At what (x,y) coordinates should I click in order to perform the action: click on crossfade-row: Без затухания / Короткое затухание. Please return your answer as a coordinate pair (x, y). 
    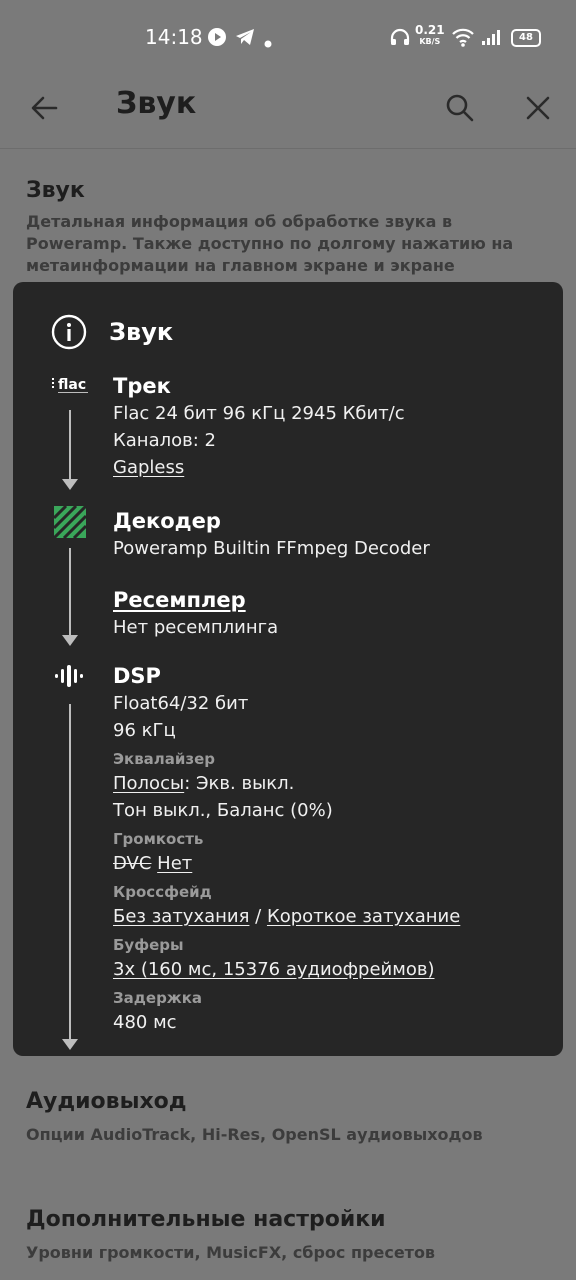
    Looking at the image, I should click on (286, 916).